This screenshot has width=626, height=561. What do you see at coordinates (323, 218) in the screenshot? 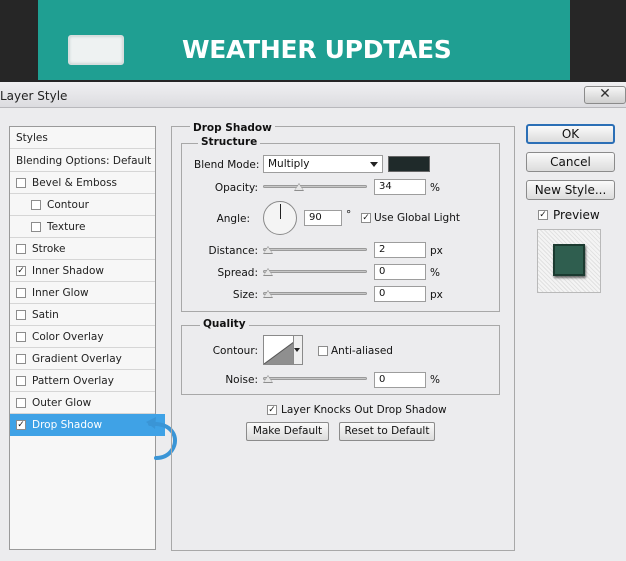
I see `angle-input: 90` at bounding box center [323, 218].